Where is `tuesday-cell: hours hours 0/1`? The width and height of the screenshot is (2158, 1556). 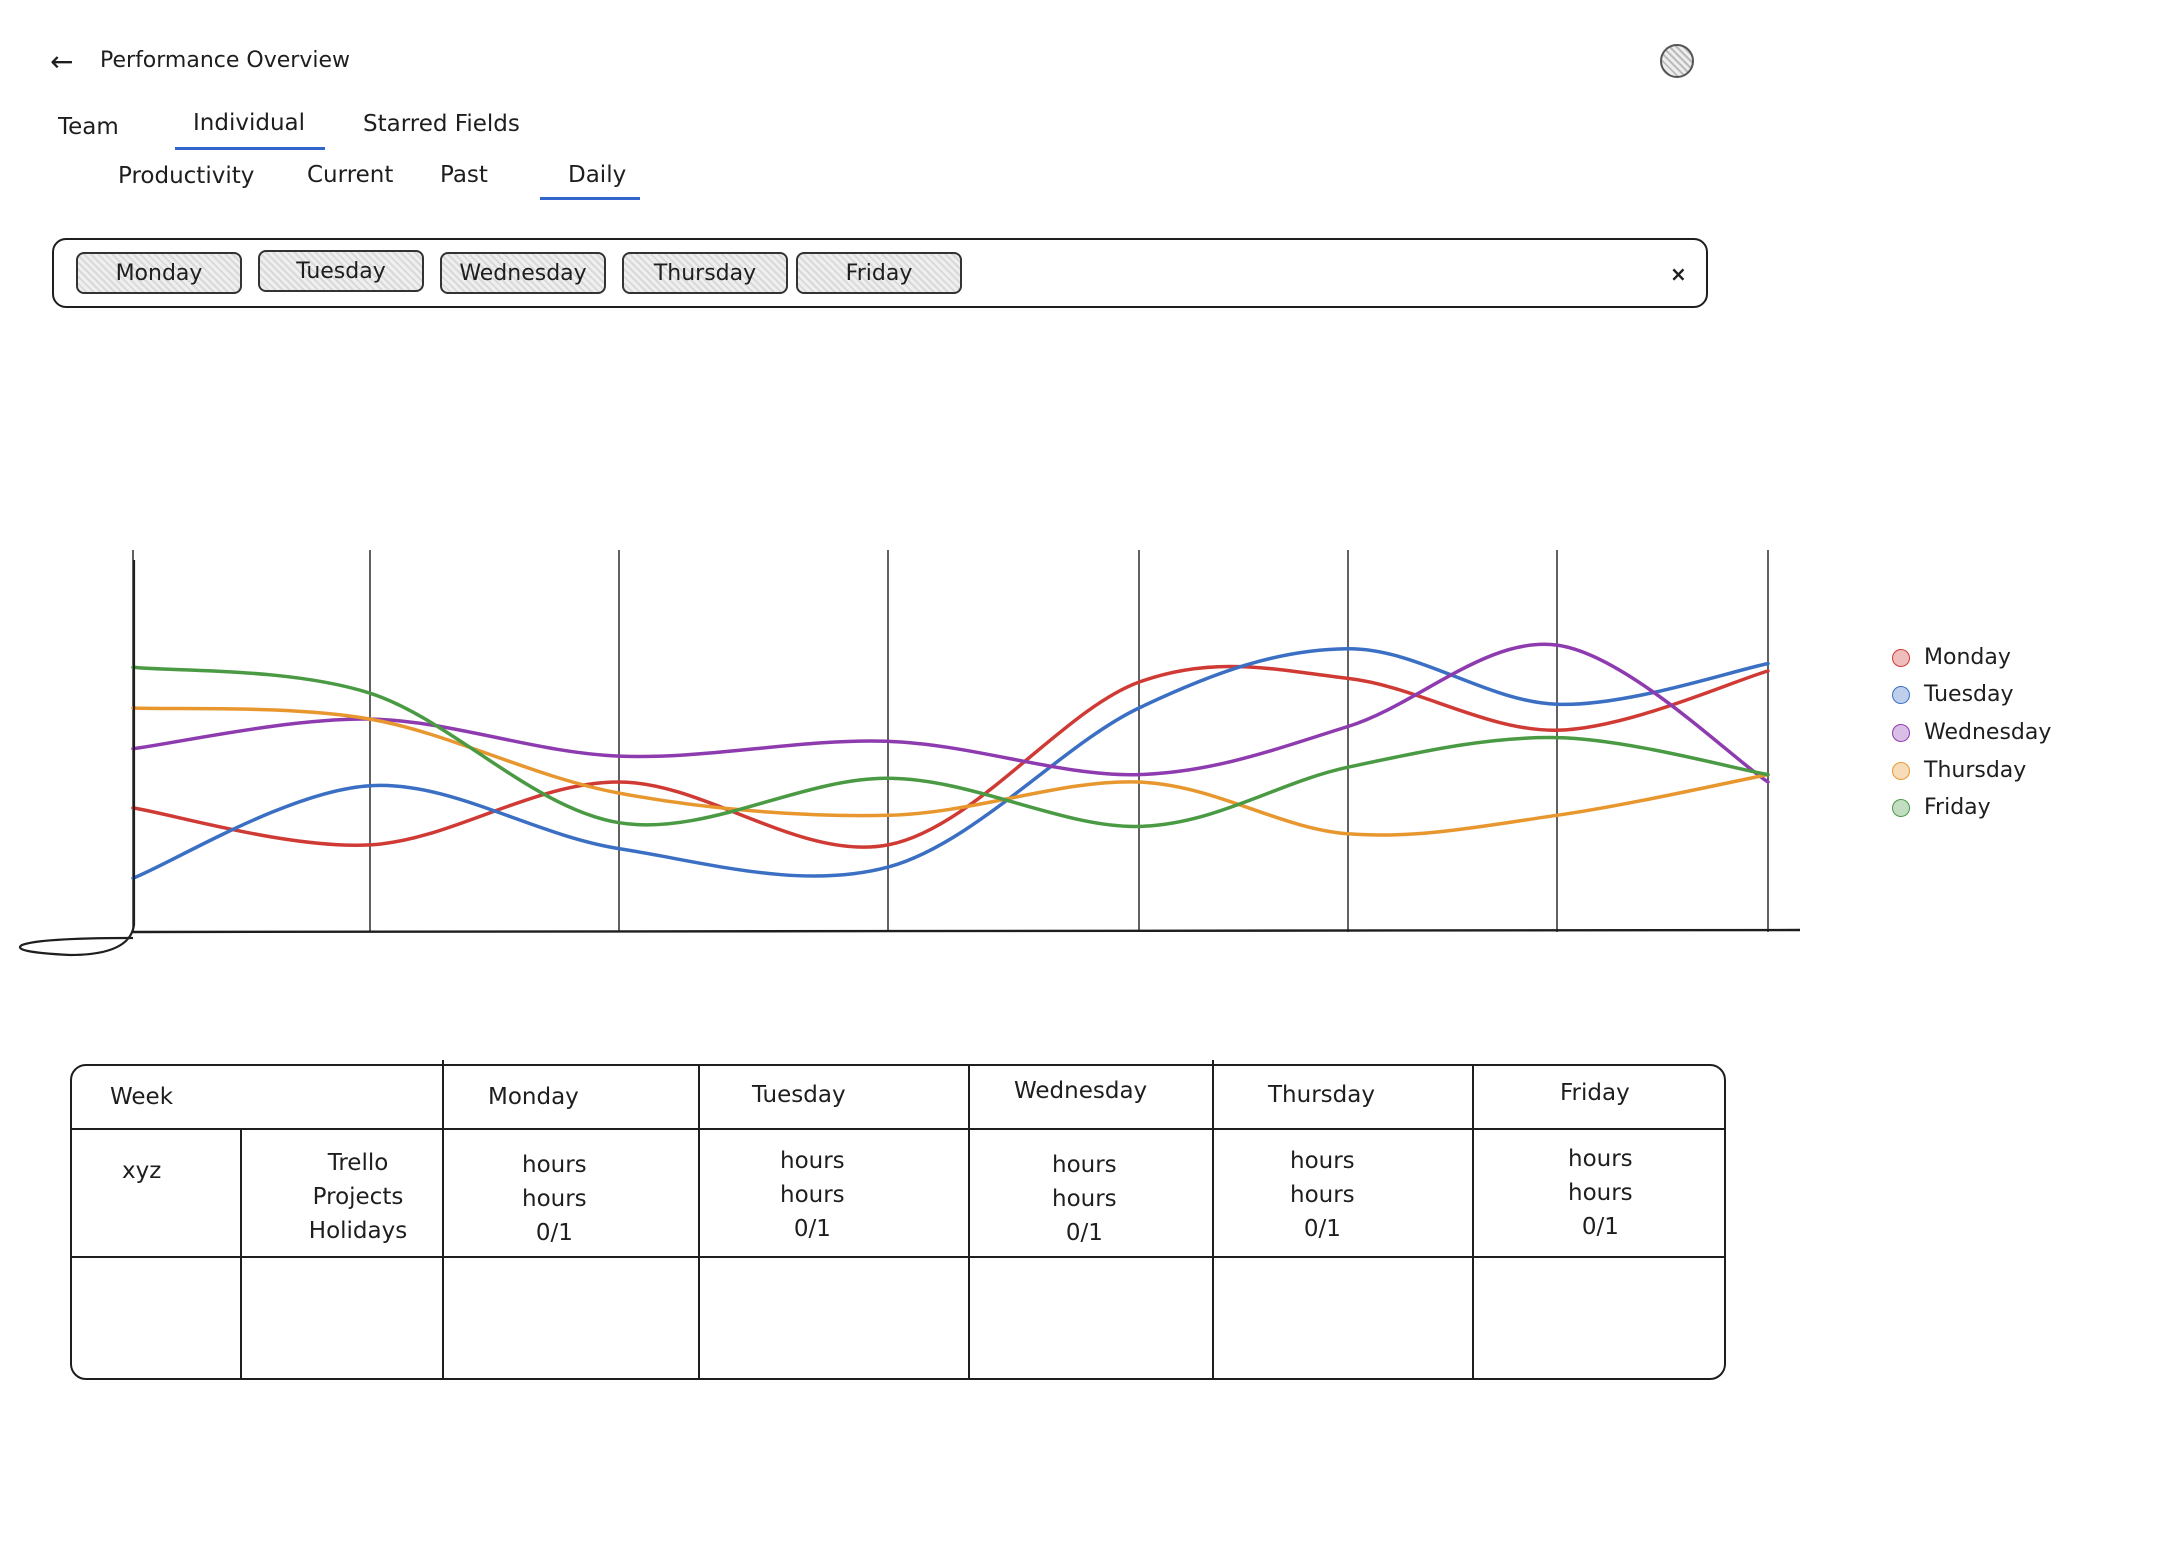
tuesday-cell: hours hours 0/1 is located at coordinates (812, 1195).